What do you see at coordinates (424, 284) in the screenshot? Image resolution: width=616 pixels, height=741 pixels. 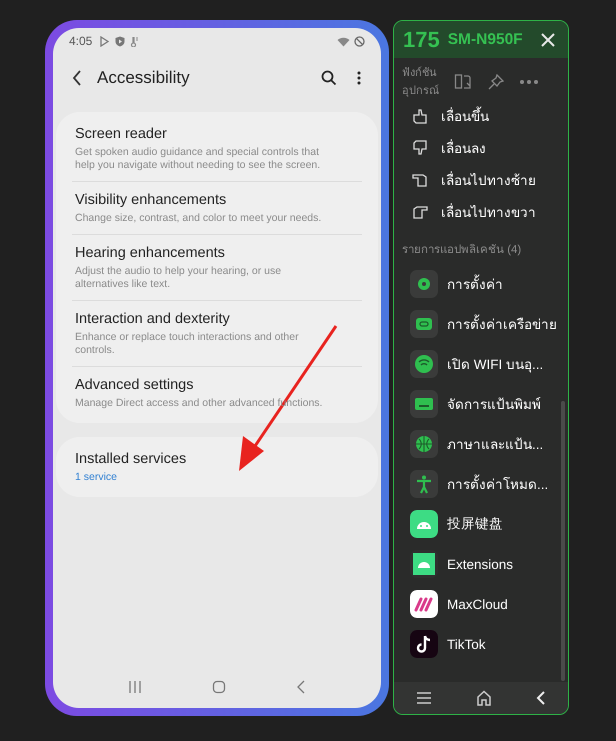 I see `gear-icon` at bounding box center [424, 284].